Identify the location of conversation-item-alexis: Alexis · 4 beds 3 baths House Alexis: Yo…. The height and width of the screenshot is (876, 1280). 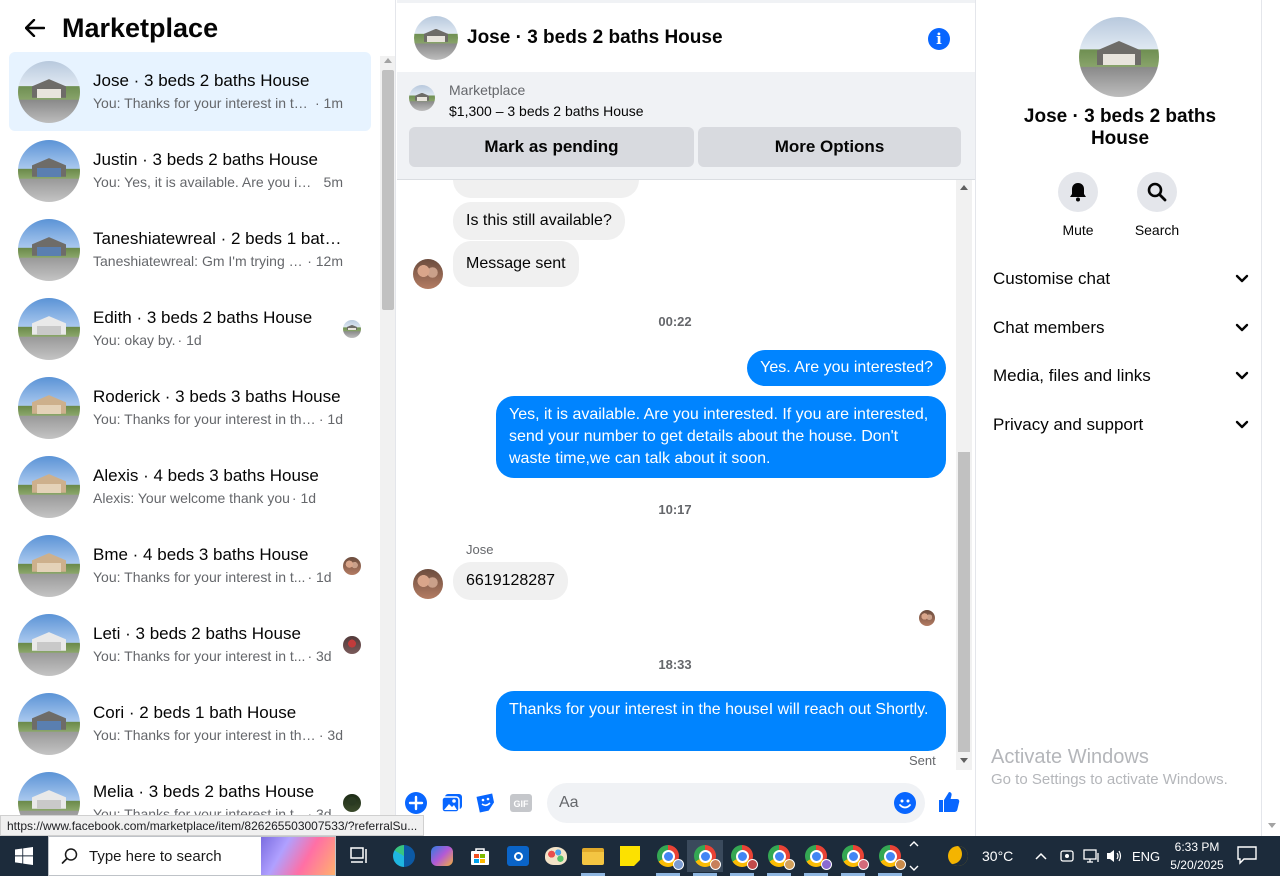
(190, 486).